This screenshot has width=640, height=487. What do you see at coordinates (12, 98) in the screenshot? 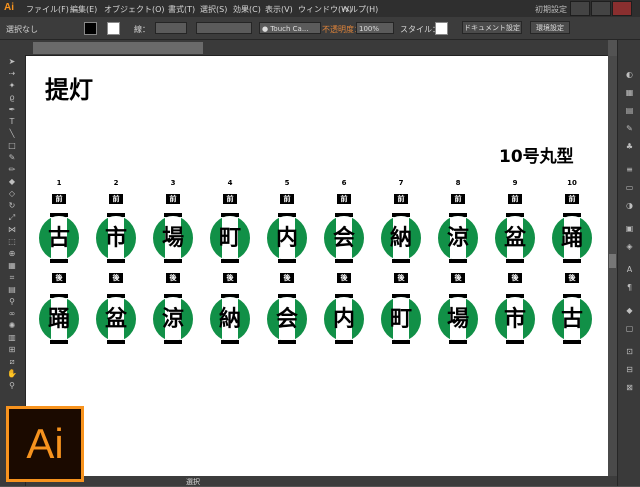
I see `lasso-icon: ϱ` at bounding box center [12, 98].